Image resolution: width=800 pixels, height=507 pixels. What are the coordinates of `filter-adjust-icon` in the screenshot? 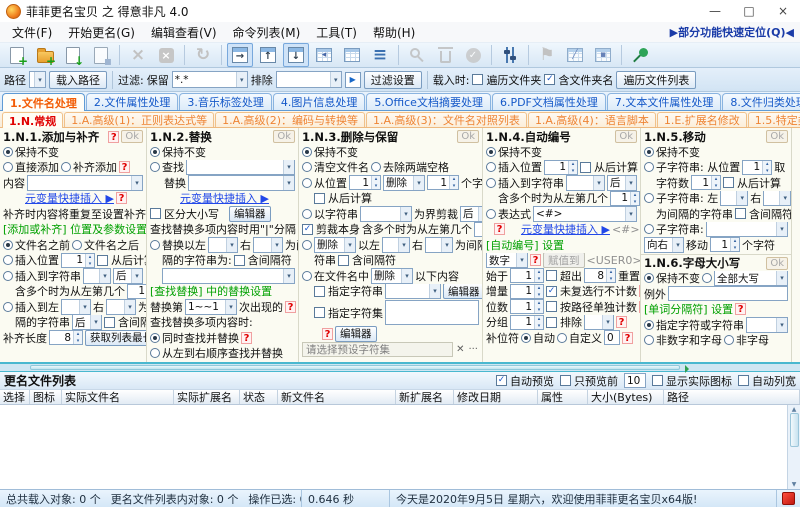 It's located at (510, 55).